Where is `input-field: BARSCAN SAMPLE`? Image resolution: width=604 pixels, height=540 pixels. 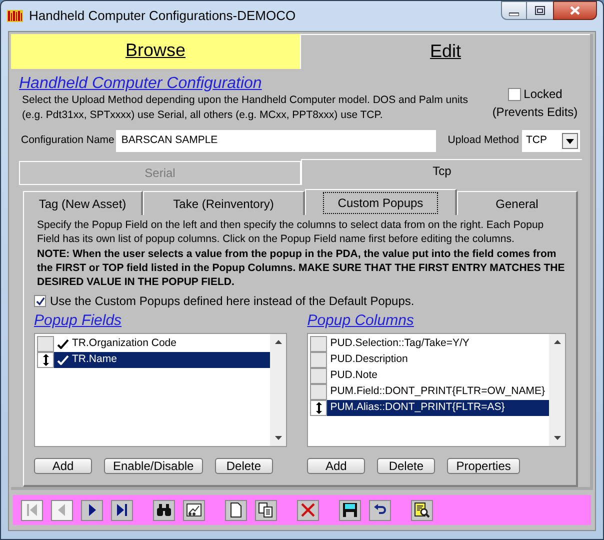
input-field: BARSCAN SAMPLE is located at coordinates (276, 141).